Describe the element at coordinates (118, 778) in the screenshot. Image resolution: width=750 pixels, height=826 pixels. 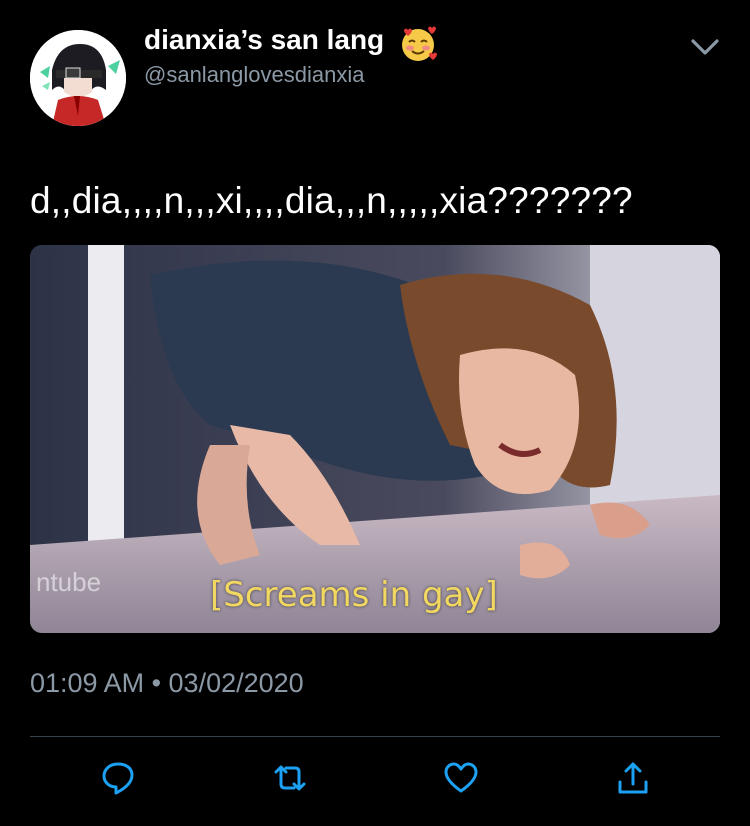
I see `reply-icon` at that location.